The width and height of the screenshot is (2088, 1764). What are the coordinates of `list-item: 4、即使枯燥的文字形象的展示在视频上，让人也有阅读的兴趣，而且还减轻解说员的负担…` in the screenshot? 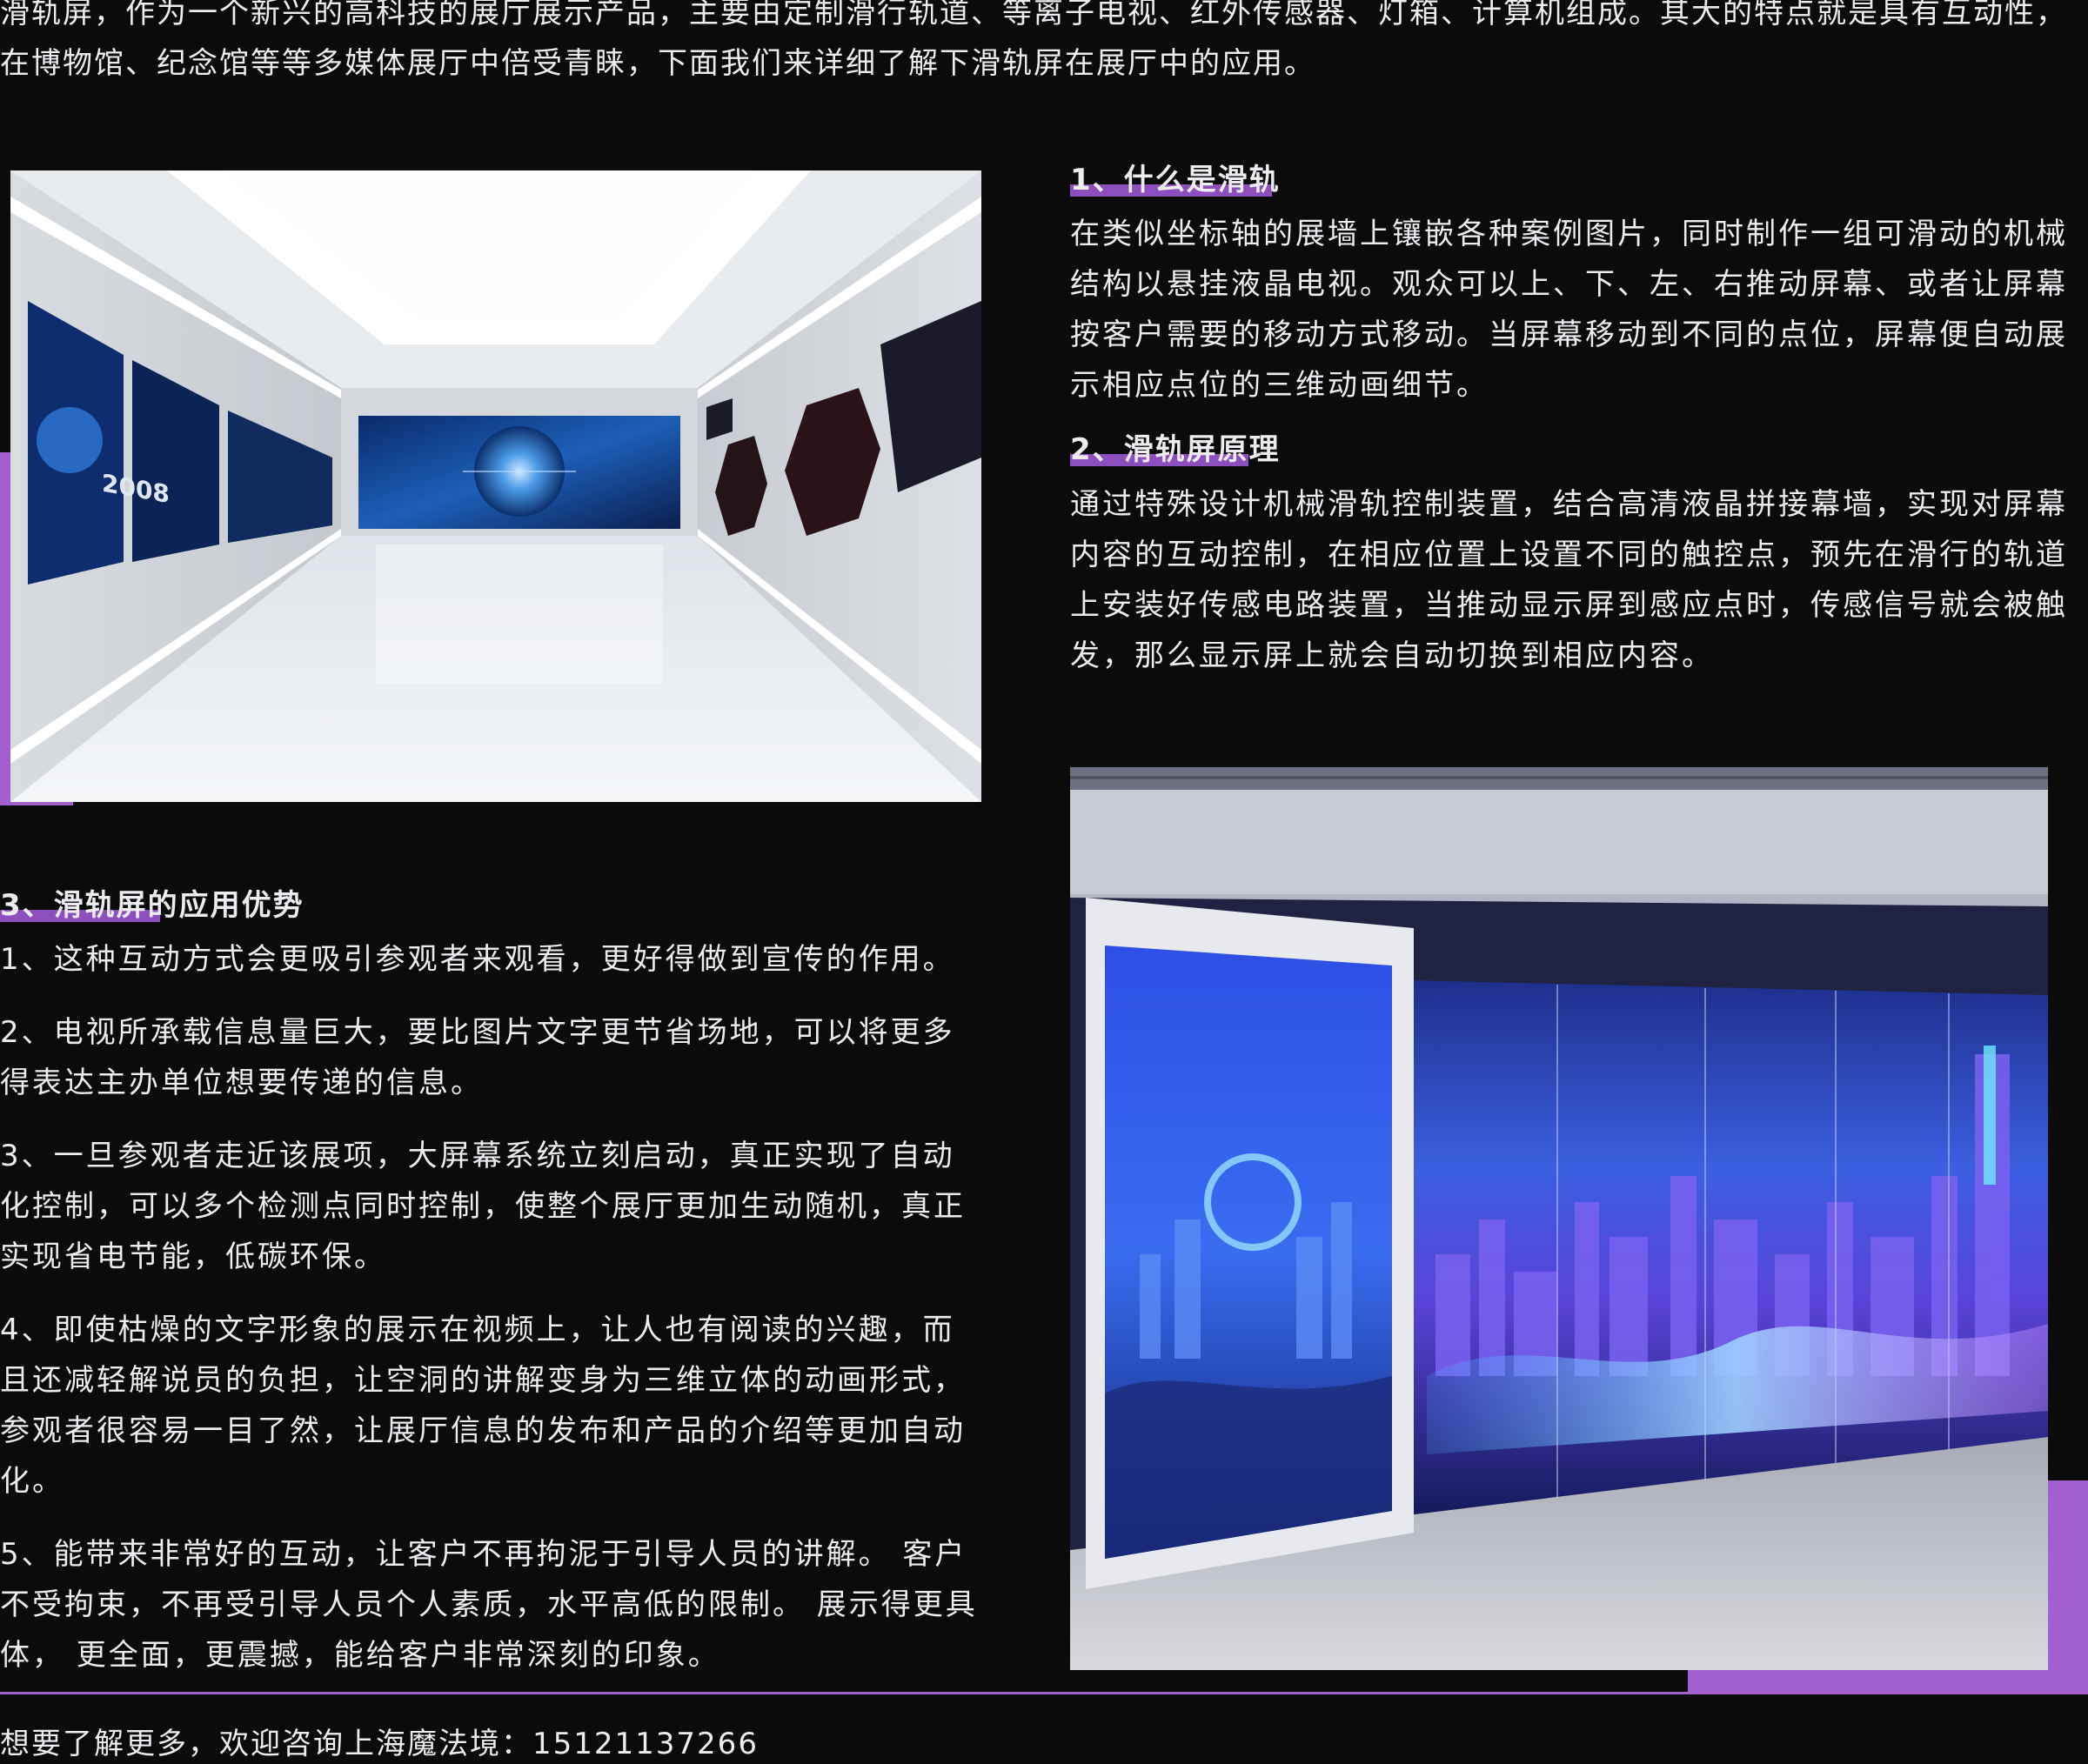 It's located at (483, 1406).